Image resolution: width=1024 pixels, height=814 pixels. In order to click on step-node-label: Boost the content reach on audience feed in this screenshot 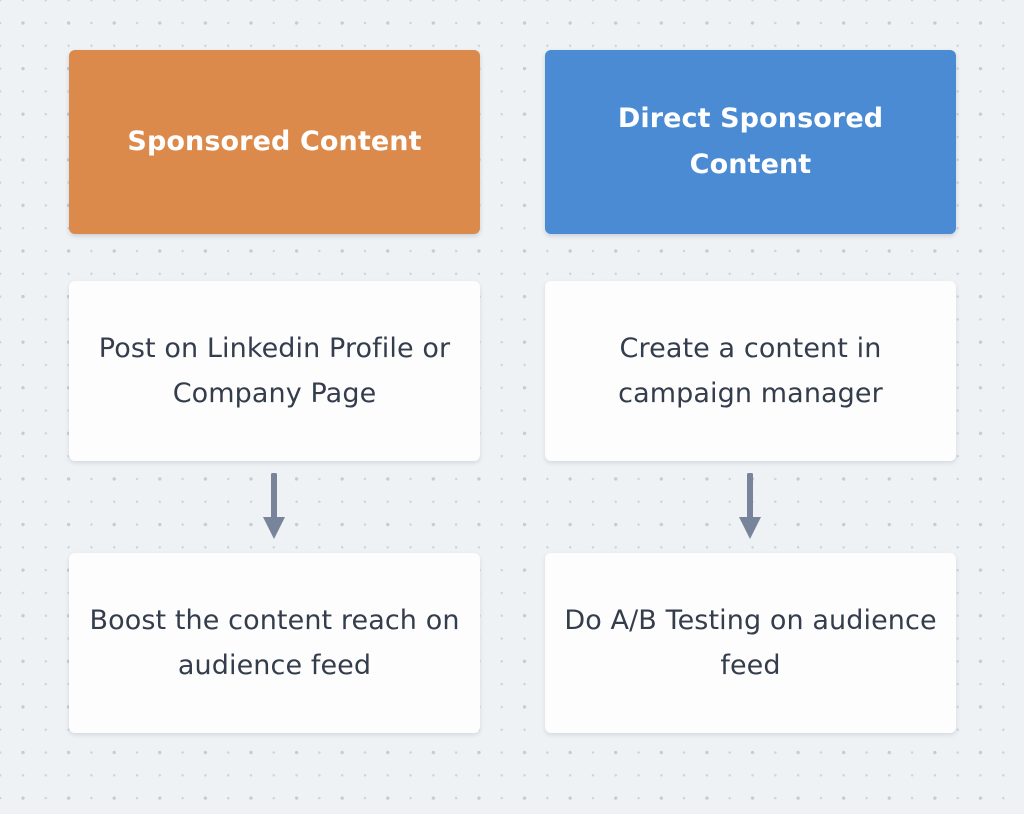, I will do `click(274, 643)`.